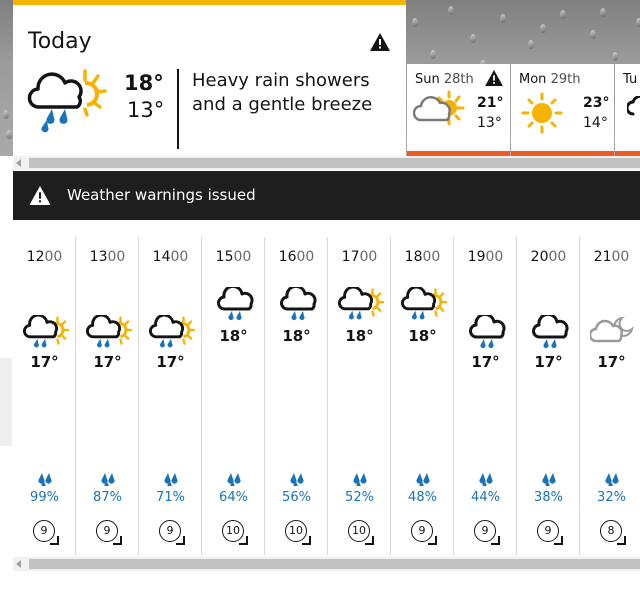 The height and width of the screenshot is (613, 640). I want to click on hourly-scrollbar, so click(326, 564).